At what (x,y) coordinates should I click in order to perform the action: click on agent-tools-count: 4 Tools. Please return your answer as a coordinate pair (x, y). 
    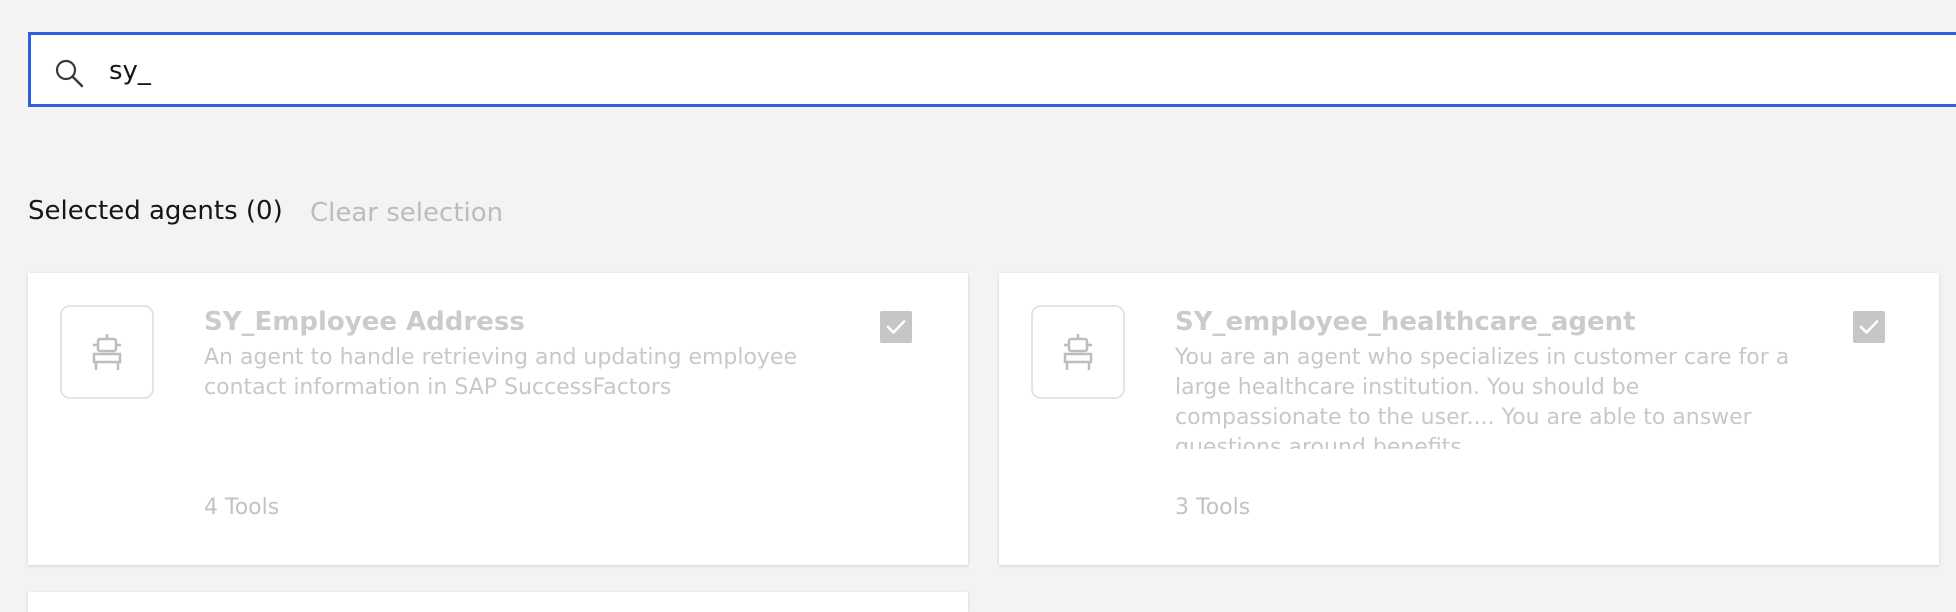
    Looking at the image, I should click on (242, 507).